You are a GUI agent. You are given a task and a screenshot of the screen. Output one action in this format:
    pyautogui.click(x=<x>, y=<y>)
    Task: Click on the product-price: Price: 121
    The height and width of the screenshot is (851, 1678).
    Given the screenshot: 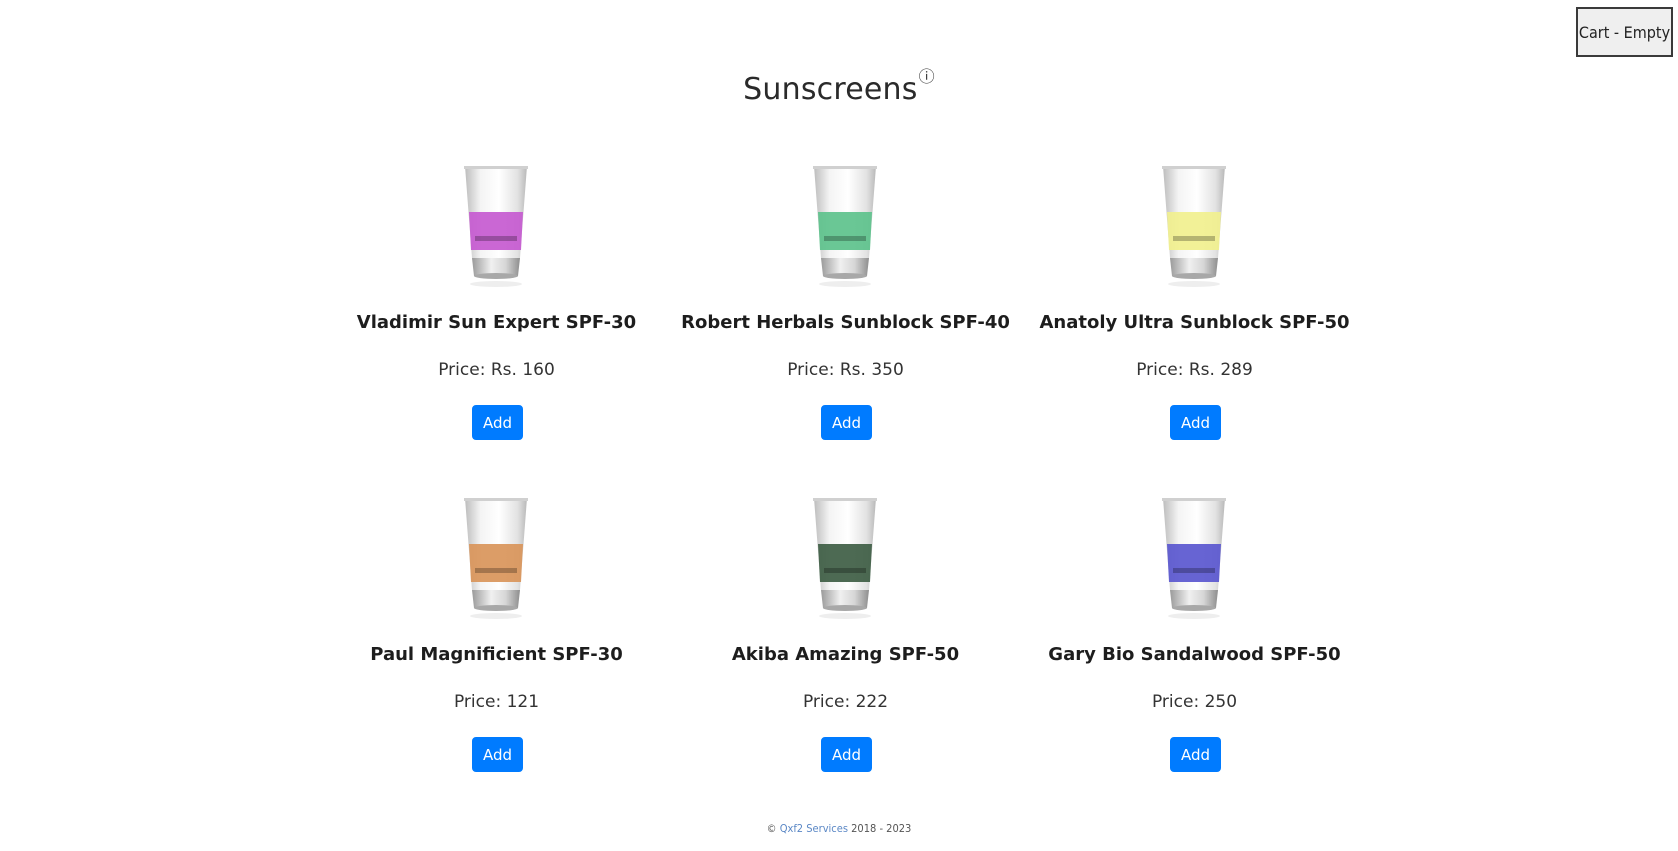 What is the action you would take?
    pyautogui.click(x=496, y=702)
    